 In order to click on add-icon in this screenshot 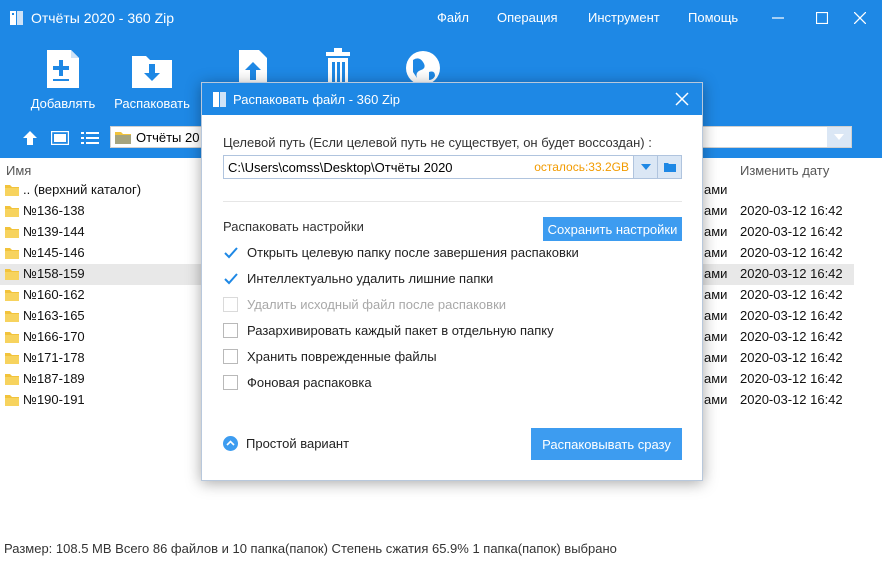, I will do `click(63, 69)`.